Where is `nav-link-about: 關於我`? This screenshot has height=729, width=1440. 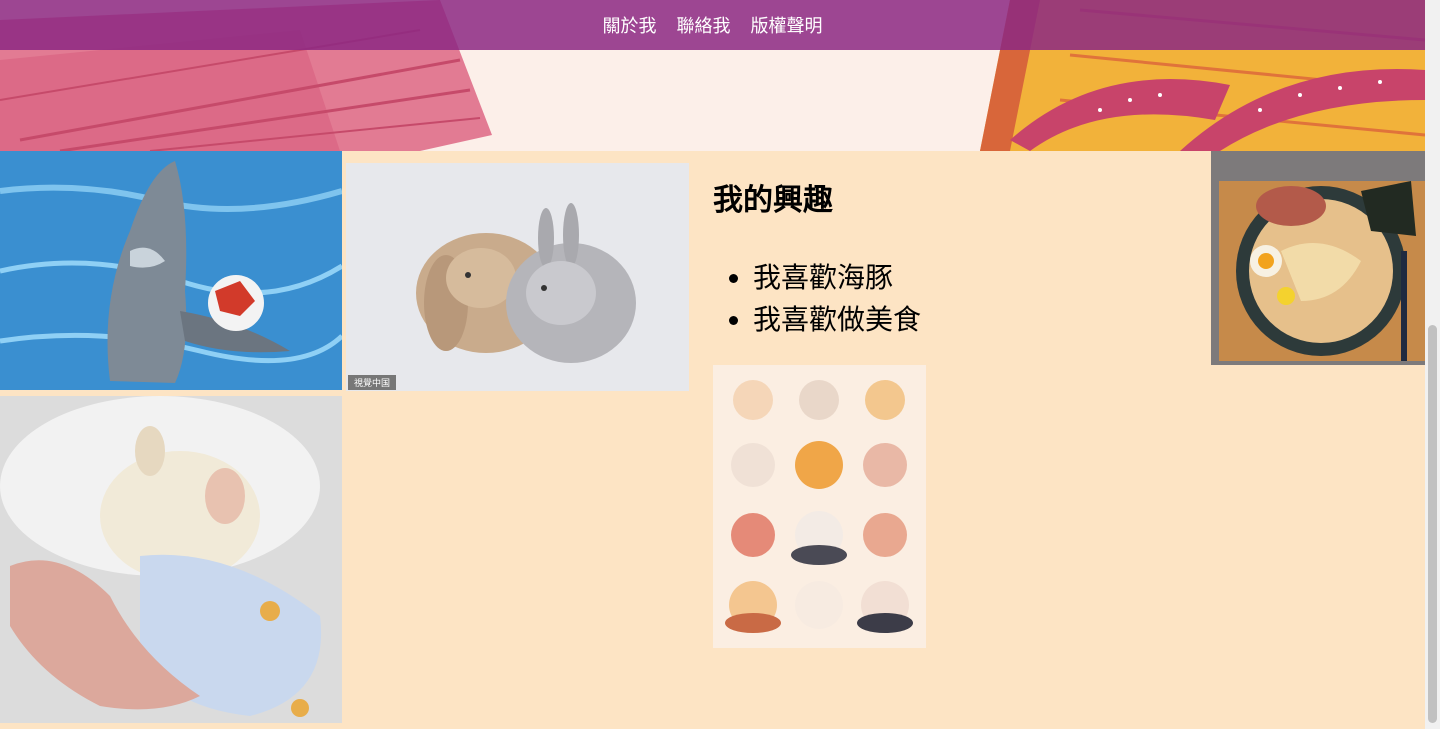 nav-link-about: 關於我 is located at coordinates (630, 25).